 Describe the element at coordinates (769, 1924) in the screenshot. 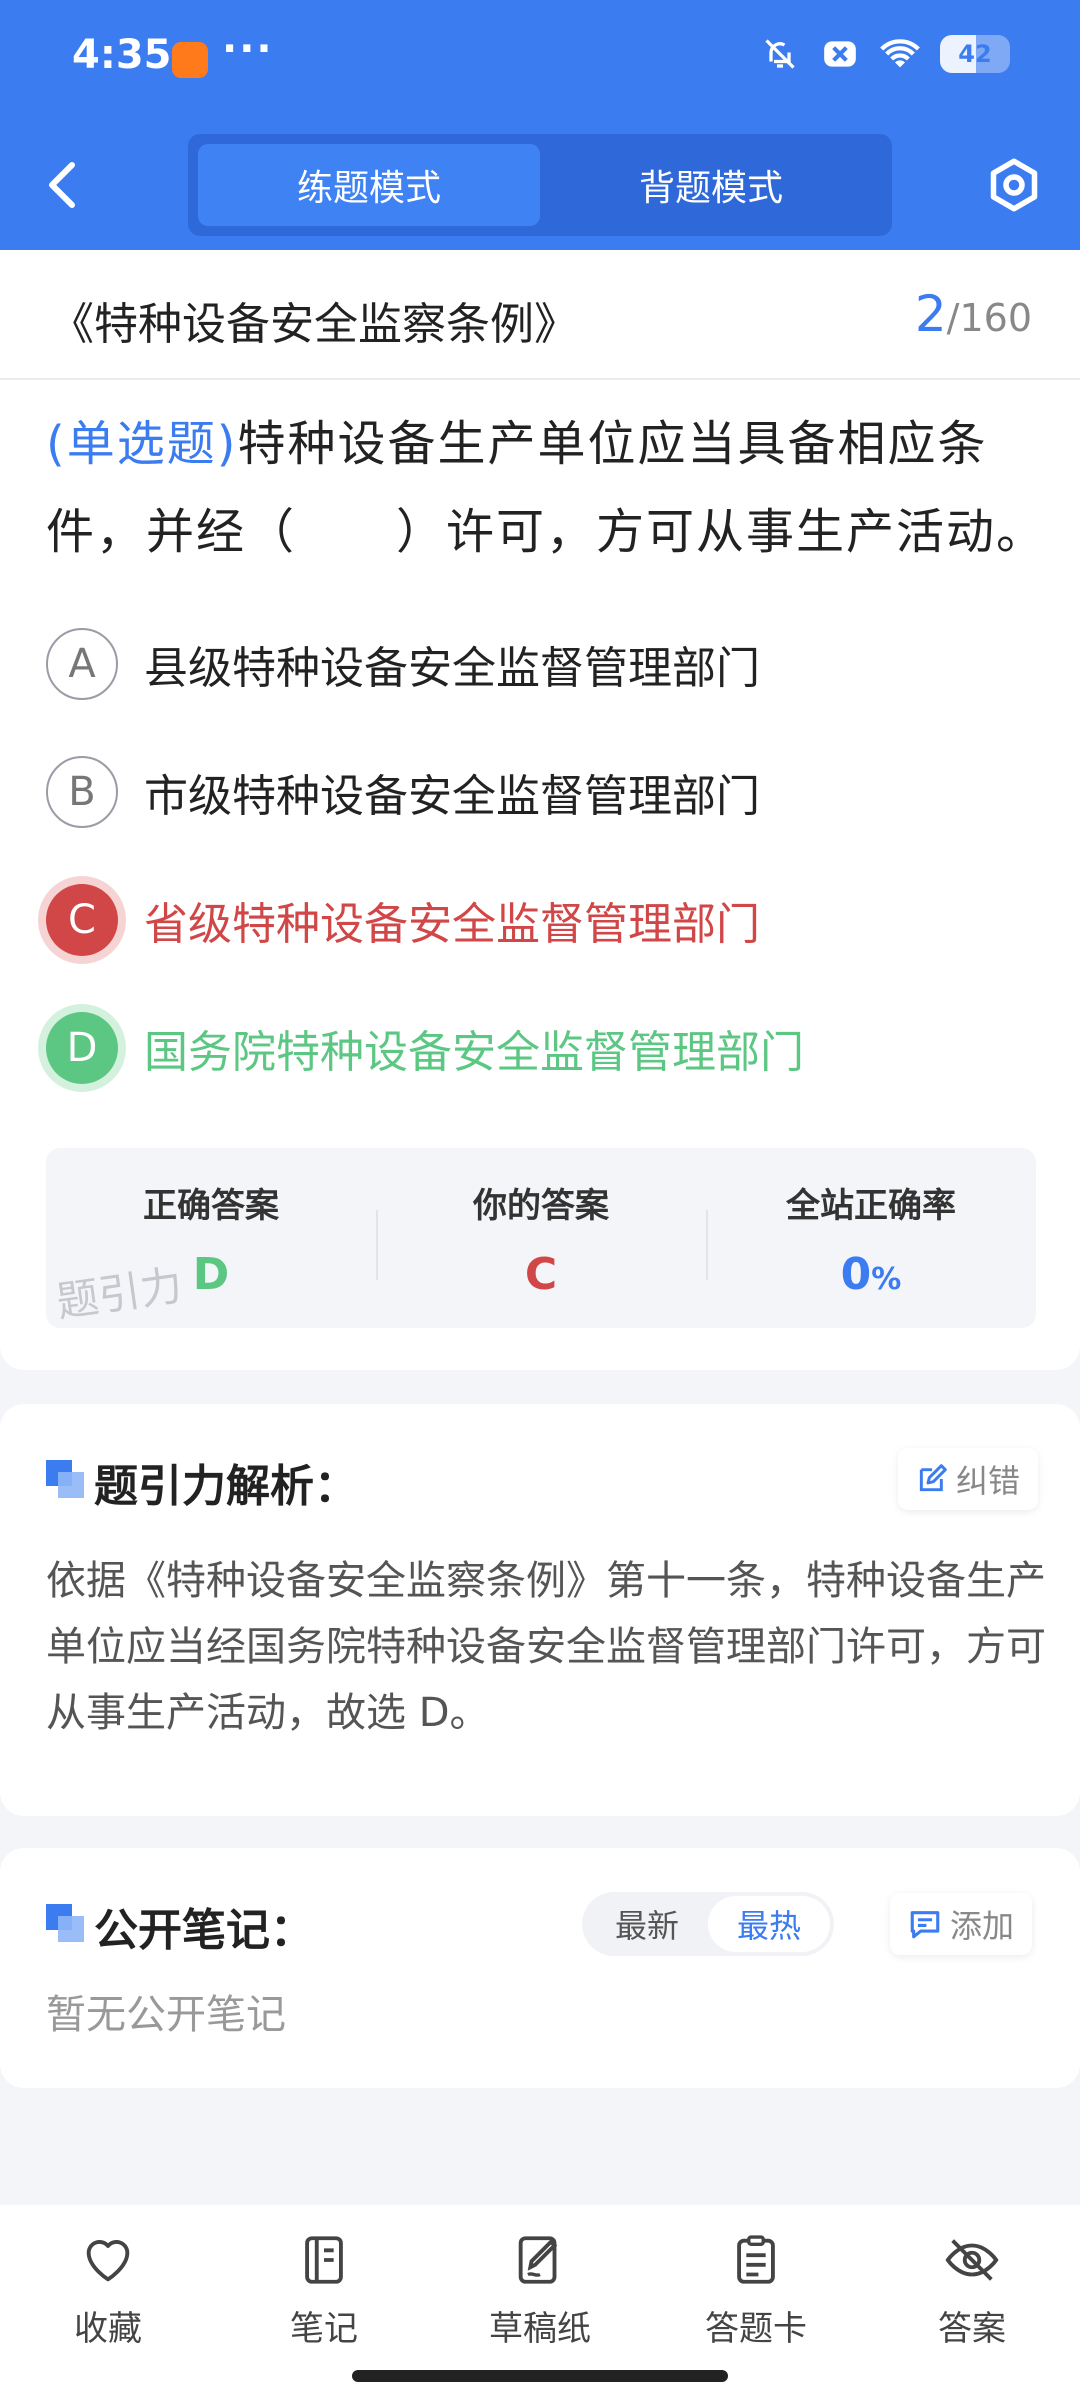

I see `sort-hottest: 最热` at that location.